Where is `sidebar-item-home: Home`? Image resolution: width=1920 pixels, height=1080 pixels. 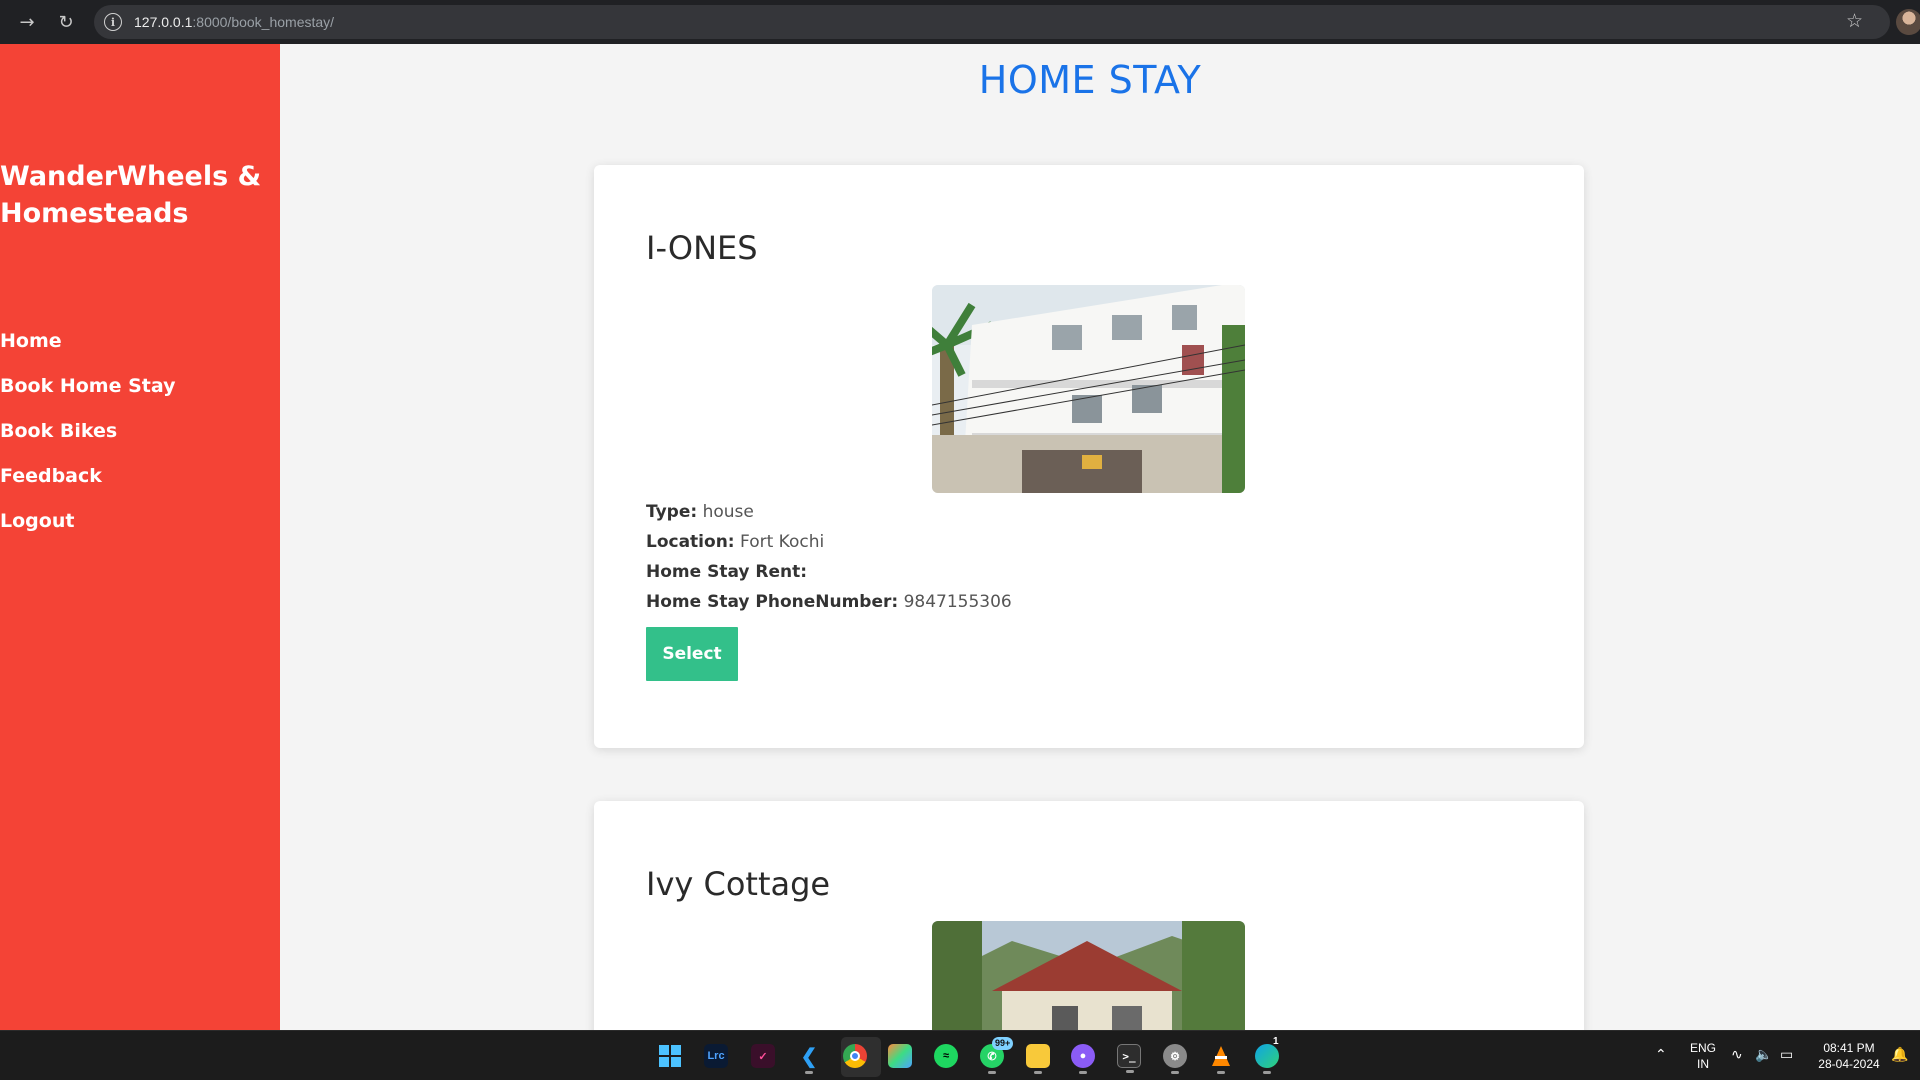
sidebar-item-home: Home is located at coordinates (87, 341).